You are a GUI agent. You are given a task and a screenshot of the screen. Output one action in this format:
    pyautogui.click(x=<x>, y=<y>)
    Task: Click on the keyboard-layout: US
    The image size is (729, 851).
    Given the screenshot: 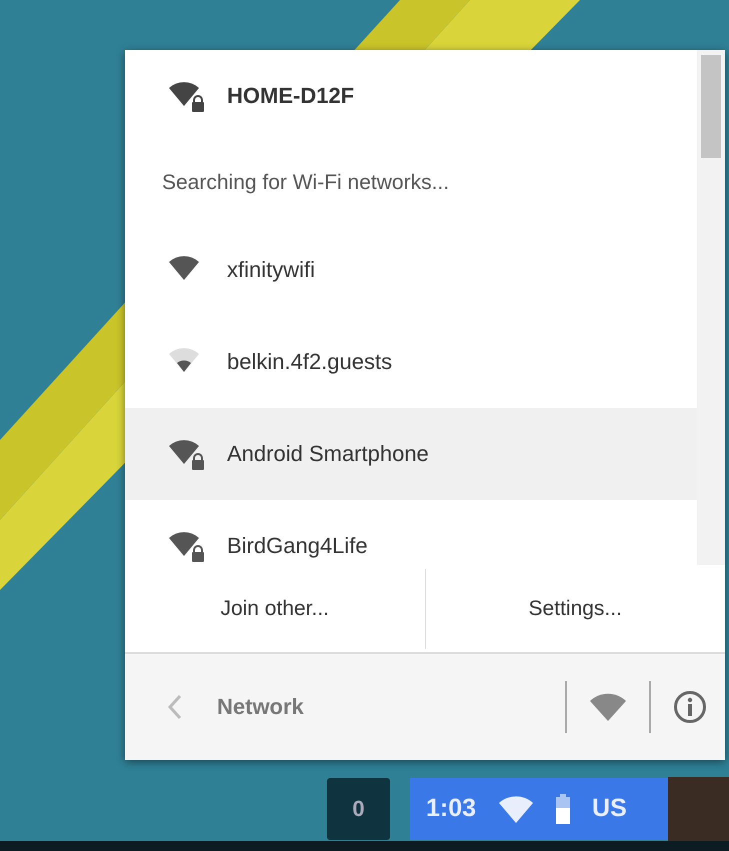 What is the action you would take?
    pyautogui.click(x=609, y=808)
    